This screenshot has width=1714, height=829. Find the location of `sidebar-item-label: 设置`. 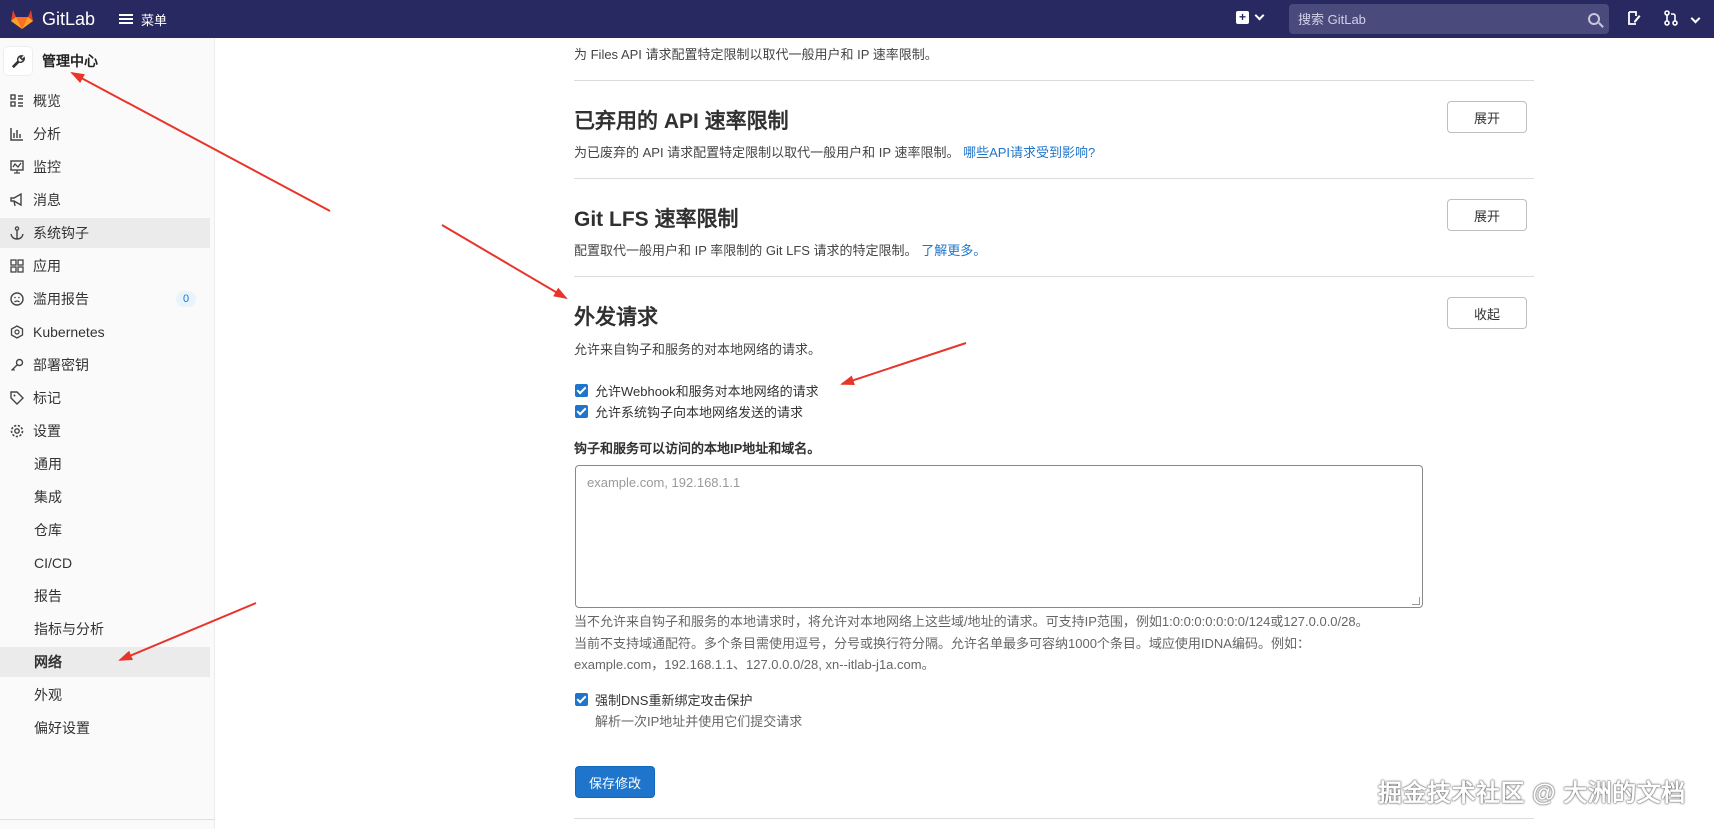

sidebar-item-label: 设置 is located at coordinates (47, 431).